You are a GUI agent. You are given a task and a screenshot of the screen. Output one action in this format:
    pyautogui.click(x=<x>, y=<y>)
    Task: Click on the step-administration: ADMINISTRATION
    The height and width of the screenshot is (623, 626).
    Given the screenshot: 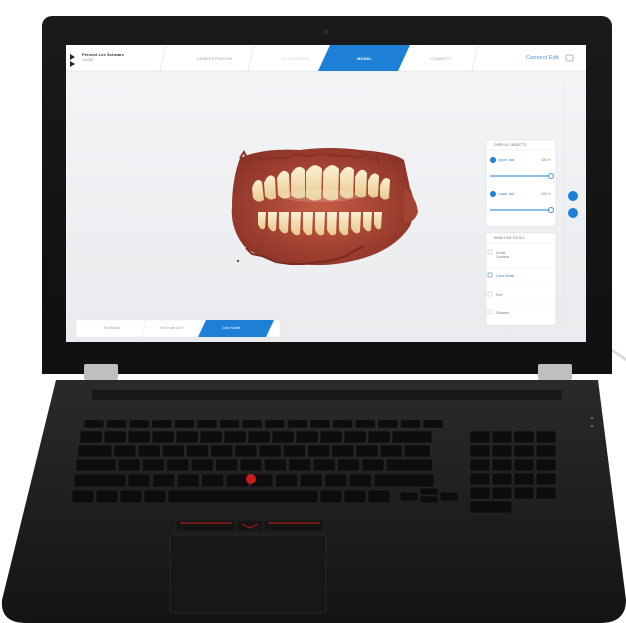 What is the action you would take?
    pyautogui.click(x=214, y=58)
    